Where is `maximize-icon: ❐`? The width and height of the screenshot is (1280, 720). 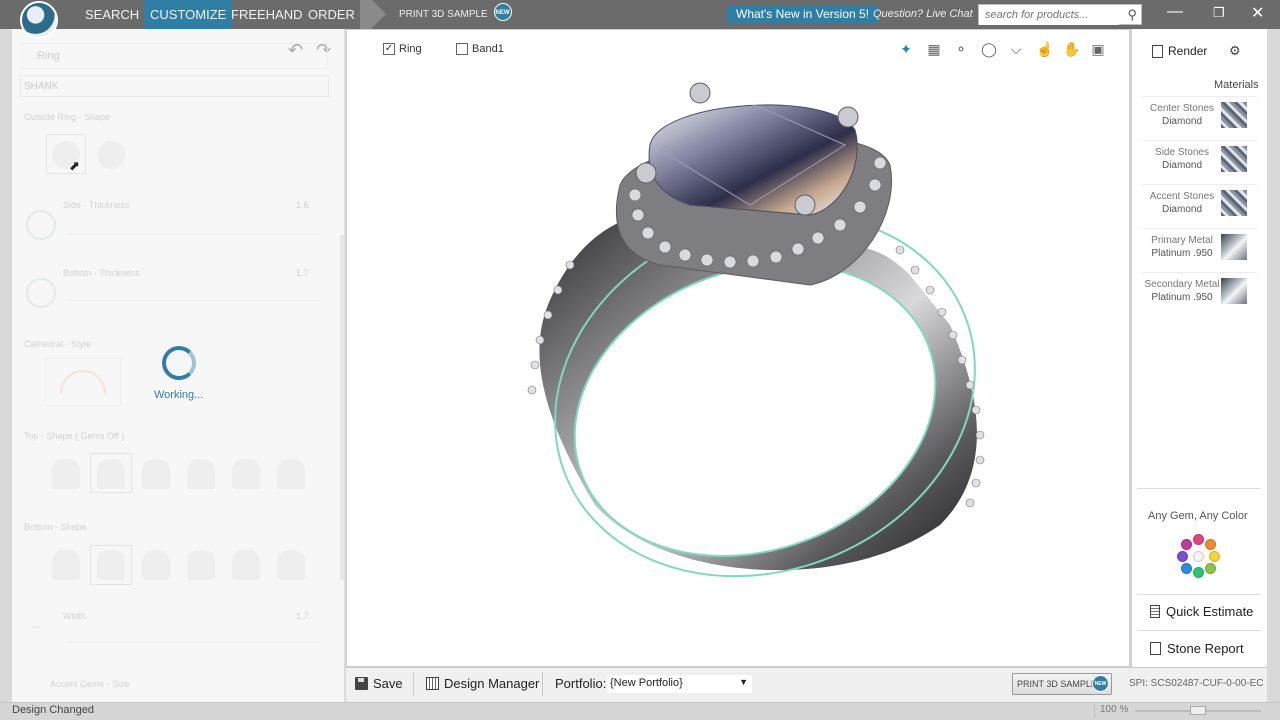 maximize-icon: ❐ is located at coordinates (1219, 13).